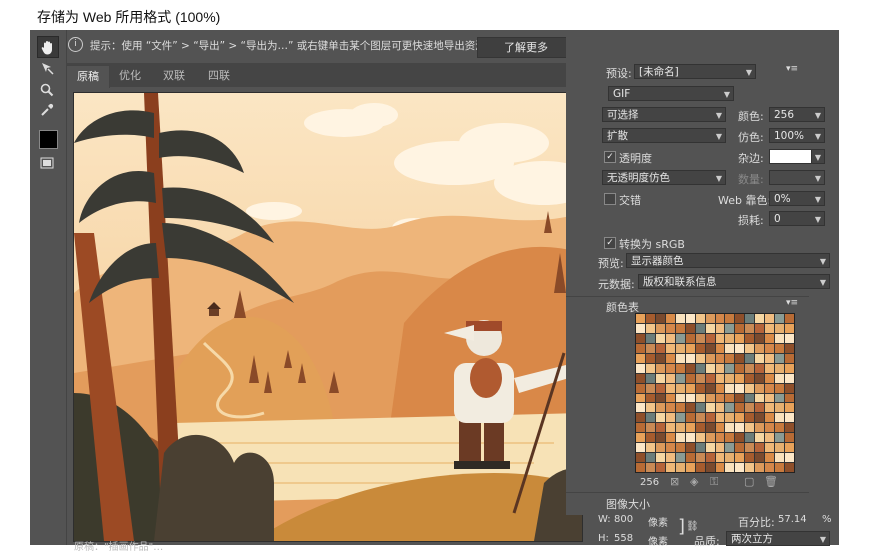 The height and width of the screenshot is (553, 870). Describe the element at coordinates (48, 139) in the screenshot. I see `eyedropper-color-swatch` at that location.